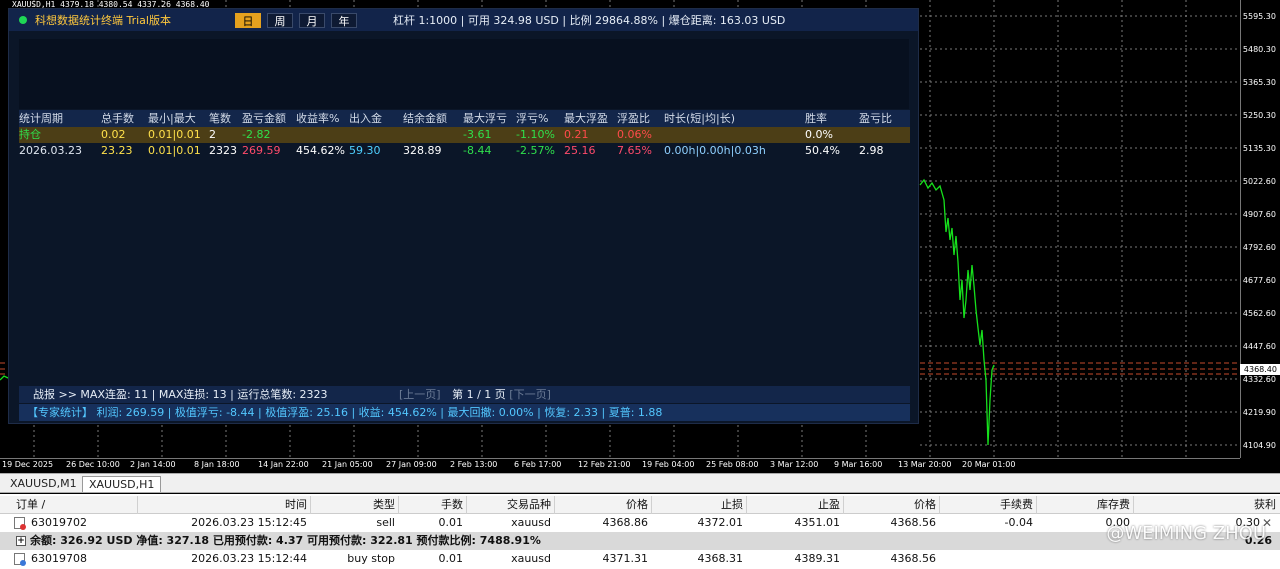  What do you see at coordinates (477, 134) in the screenshot?
I see `stats-cell-max_dd: -3.61` at bounding box center [477, 134].